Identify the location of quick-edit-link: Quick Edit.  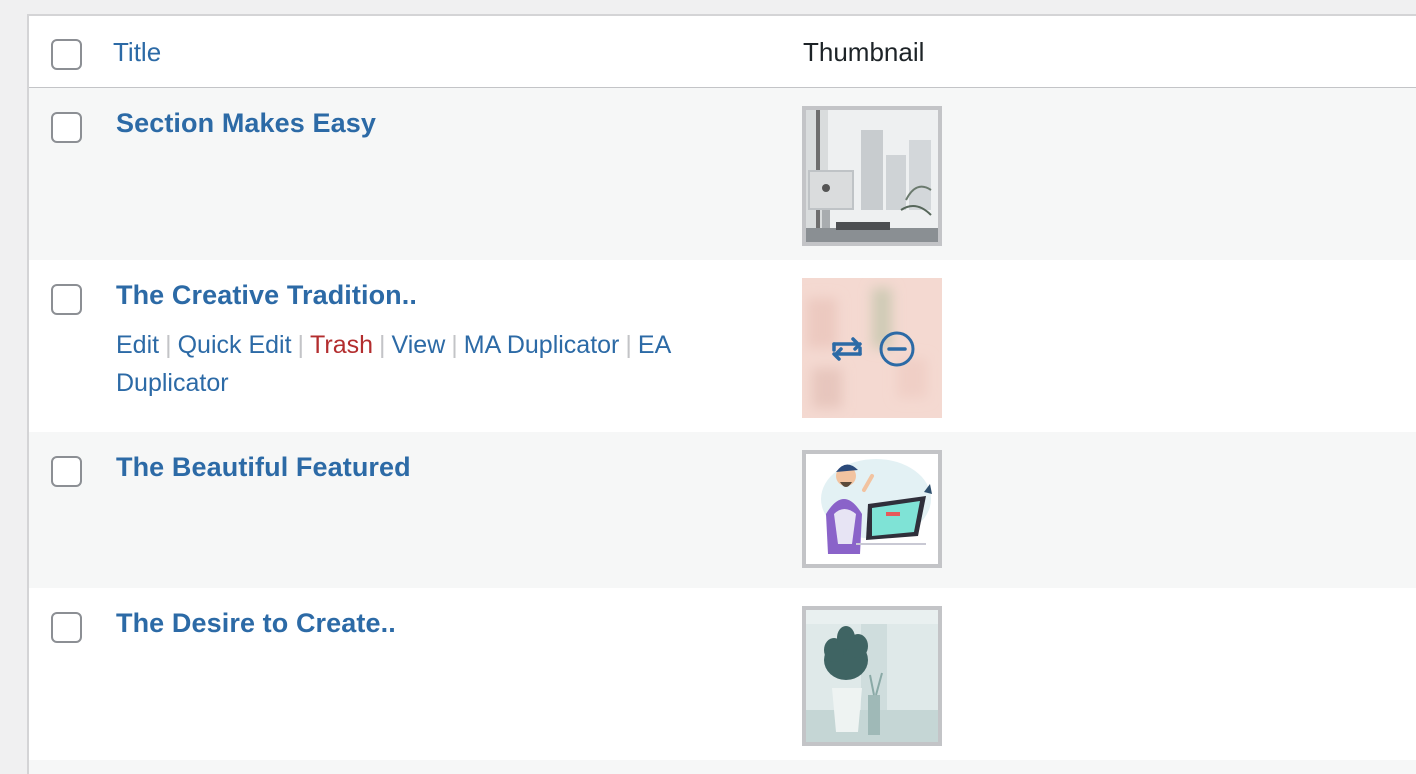
(235, 345).